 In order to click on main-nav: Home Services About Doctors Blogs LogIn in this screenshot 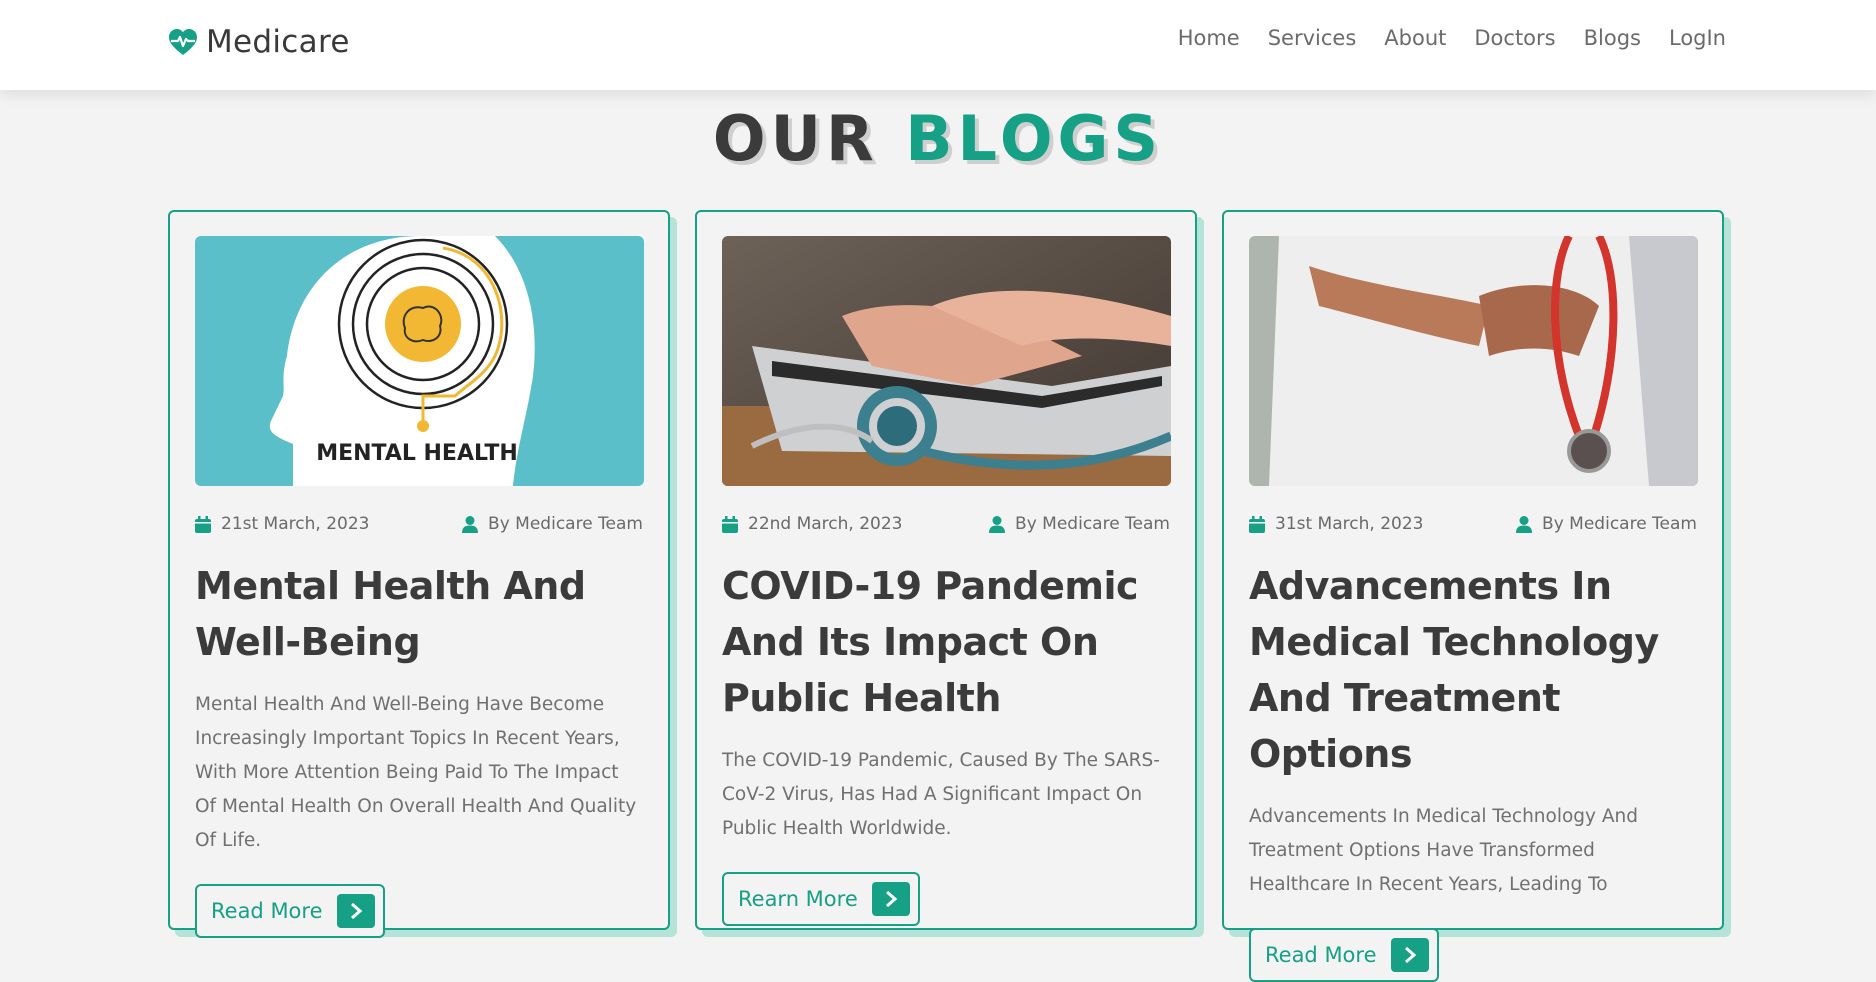, I will do `click(1452, 38)`.